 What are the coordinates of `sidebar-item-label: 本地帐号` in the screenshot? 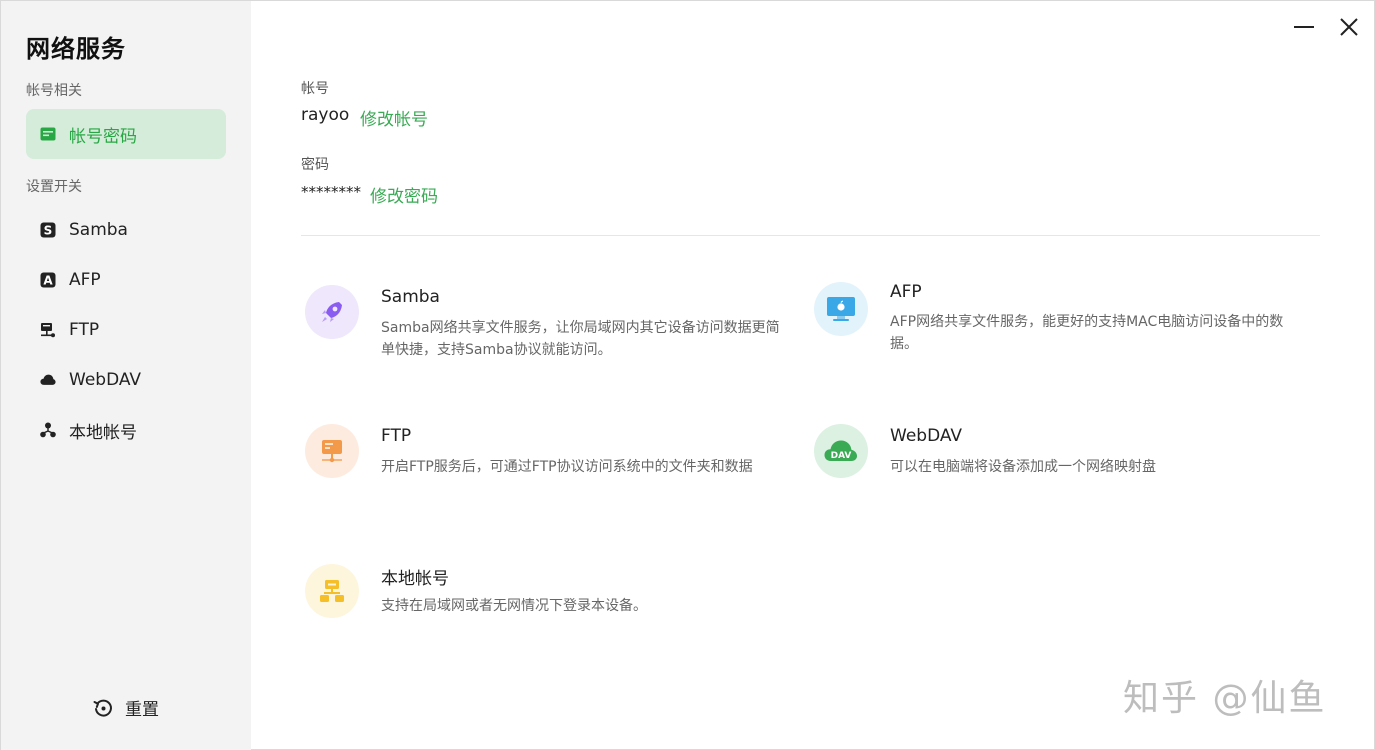 It's located at (103, 432).